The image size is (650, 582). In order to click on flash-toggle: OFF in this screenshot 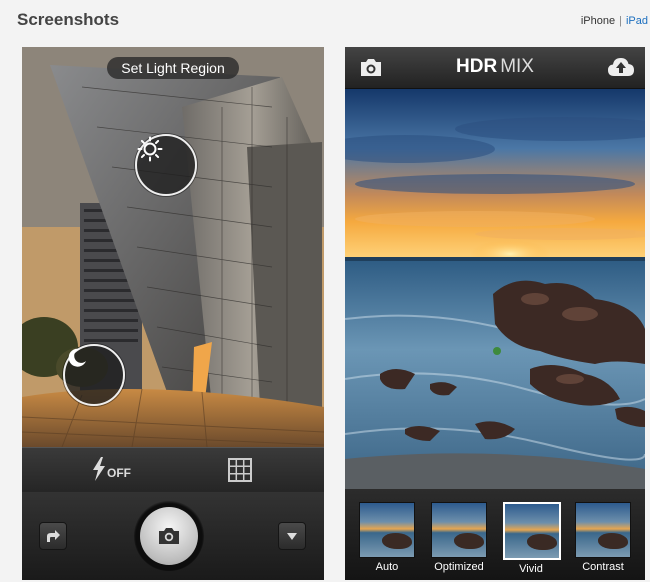, I will do `click(111, 469)`.